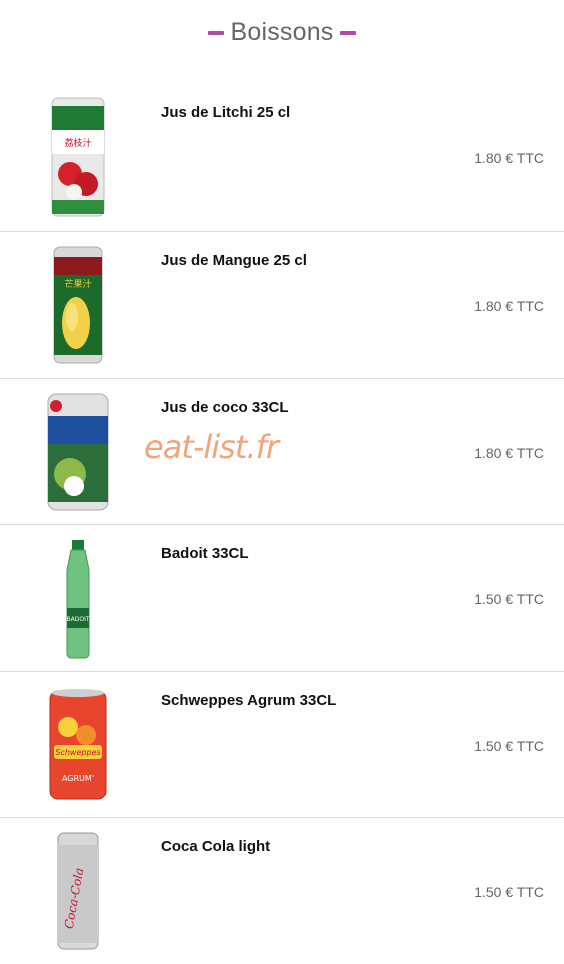  What do you see at coordinates (78, 598) in the screenshot?
I see `badoit-bottle-icon: BADOIT` at bounding box center [78, 598].